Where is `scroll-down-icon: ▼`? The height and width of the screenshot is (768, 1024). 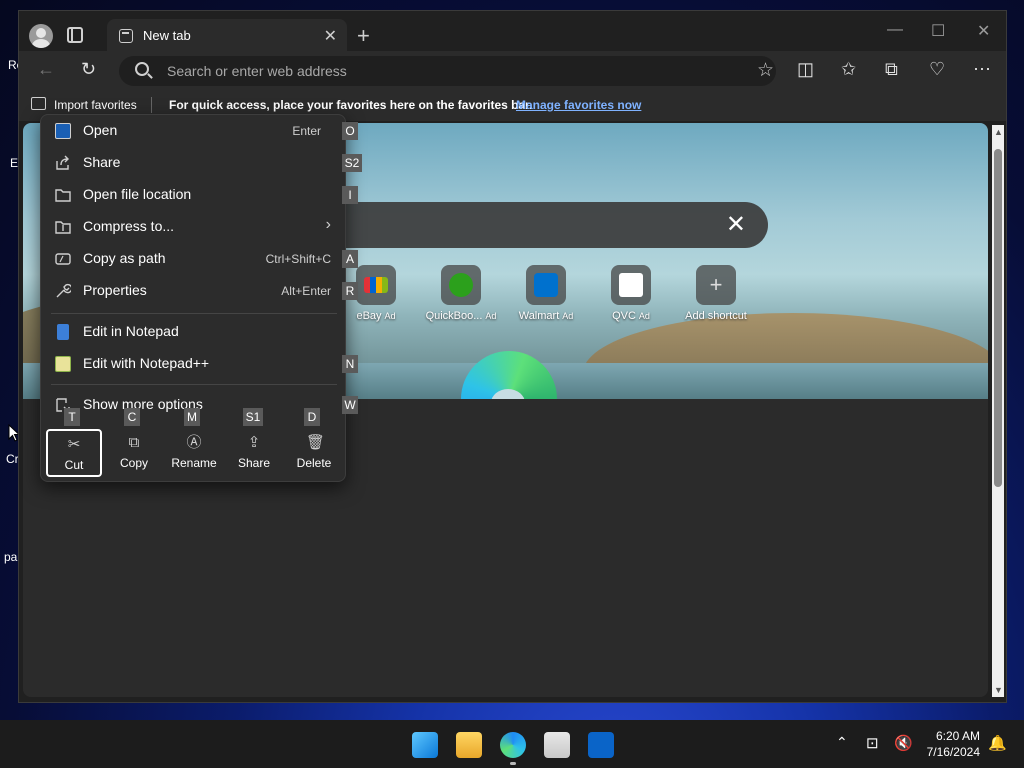 scroll-down-icon: ▼ is located at coordinates (998, 690).